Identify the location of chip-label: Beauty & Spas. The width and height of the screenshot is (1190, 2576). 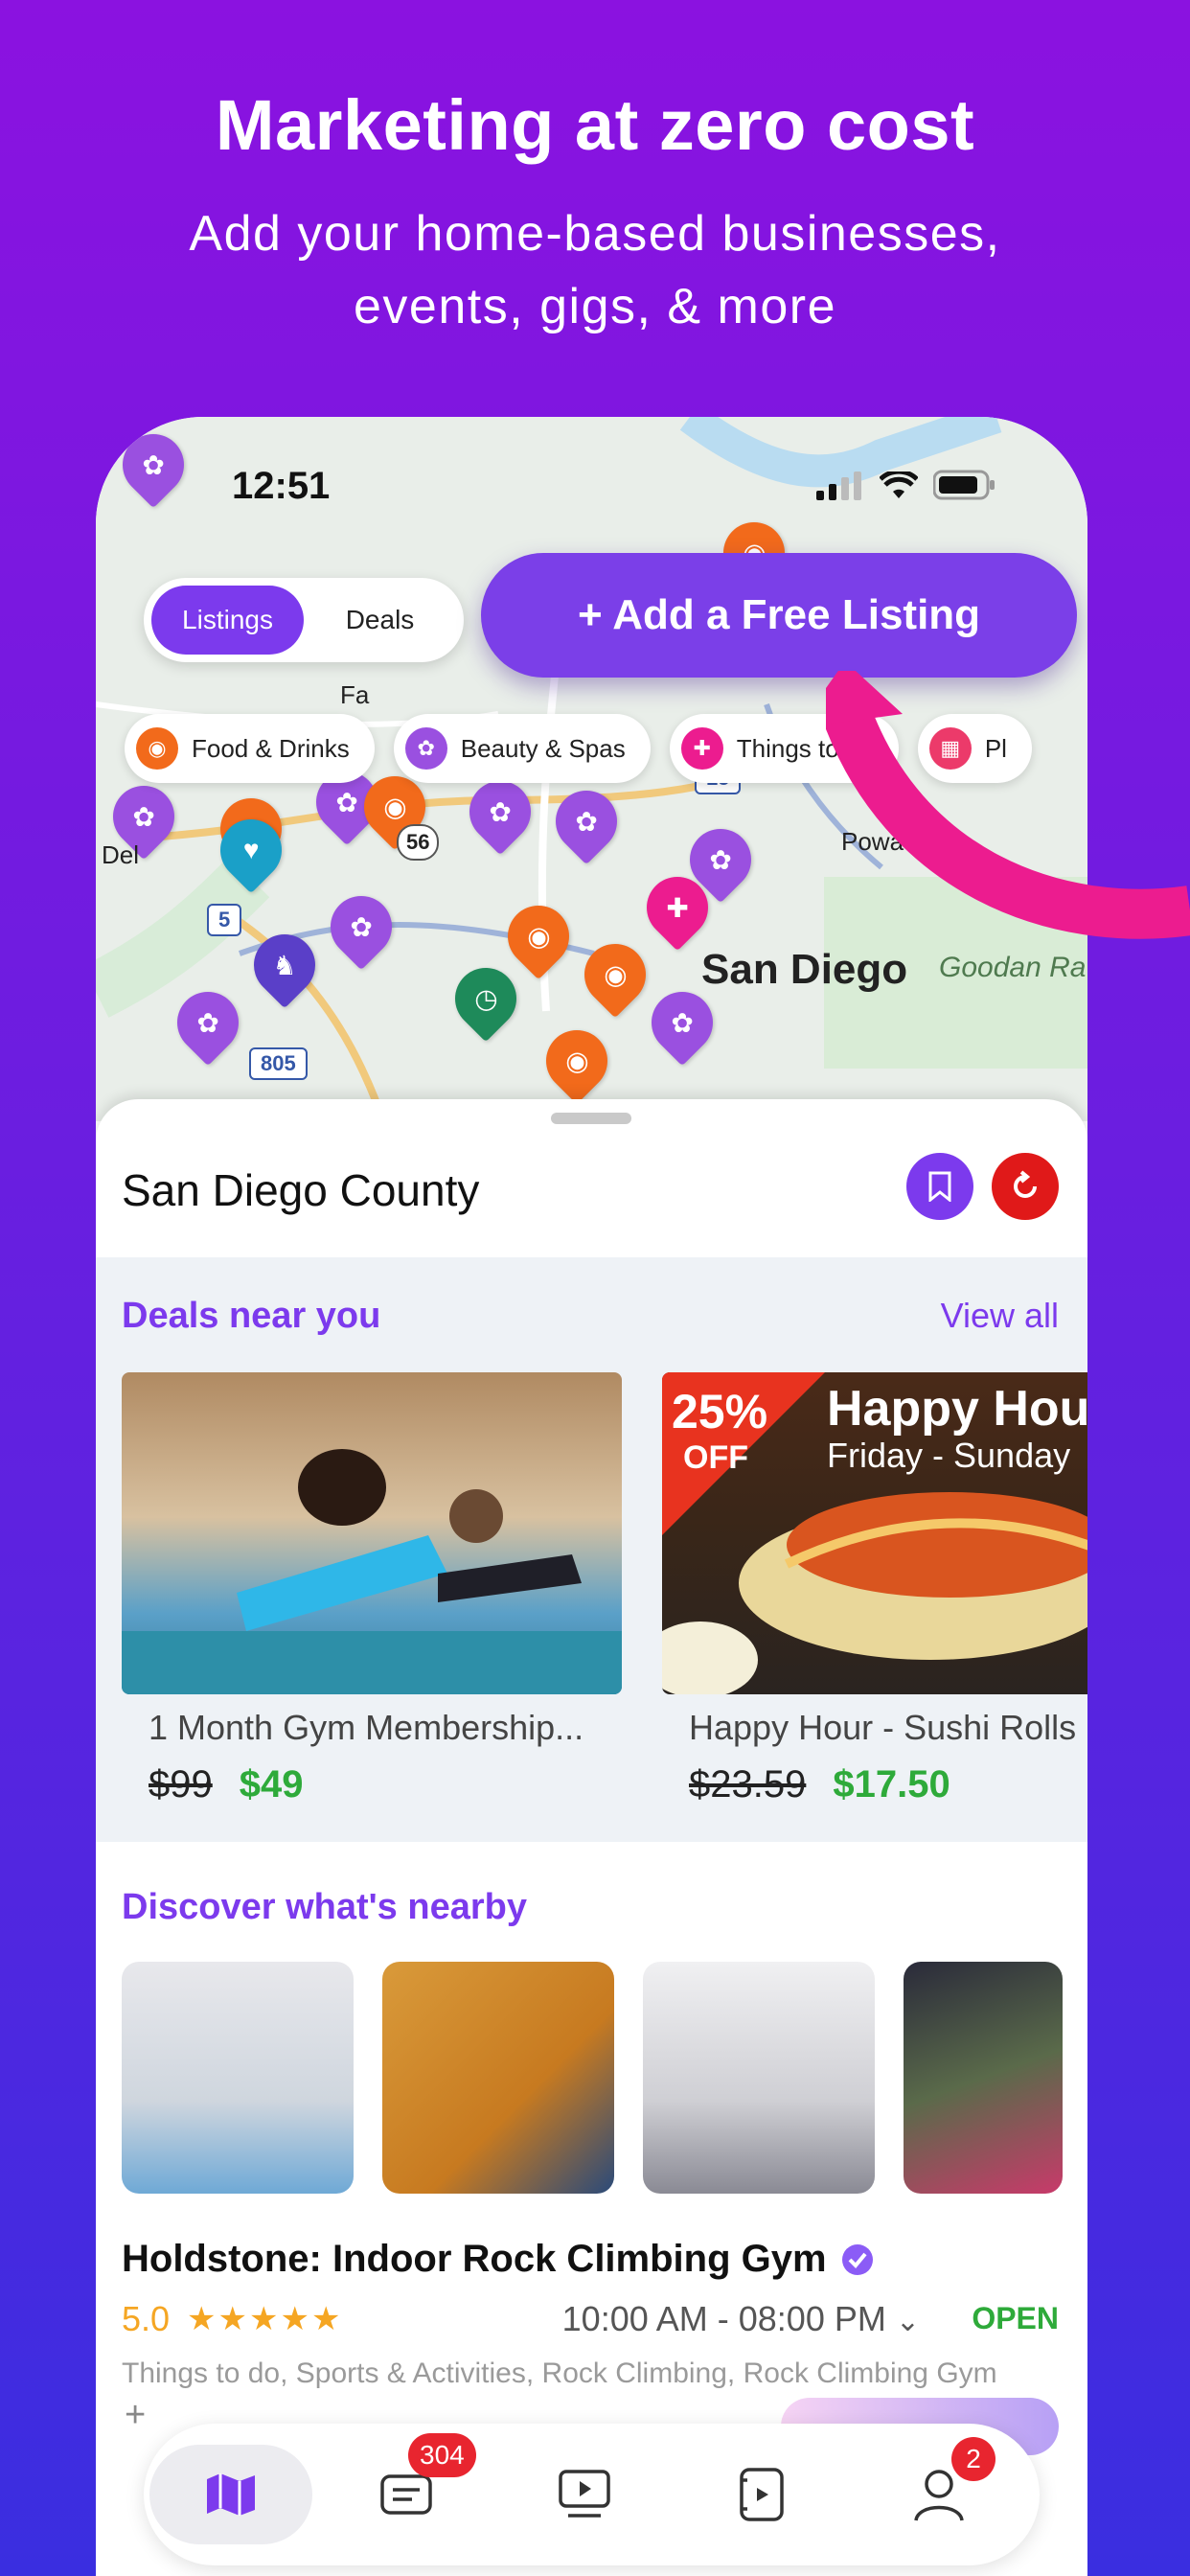
(543, 748).